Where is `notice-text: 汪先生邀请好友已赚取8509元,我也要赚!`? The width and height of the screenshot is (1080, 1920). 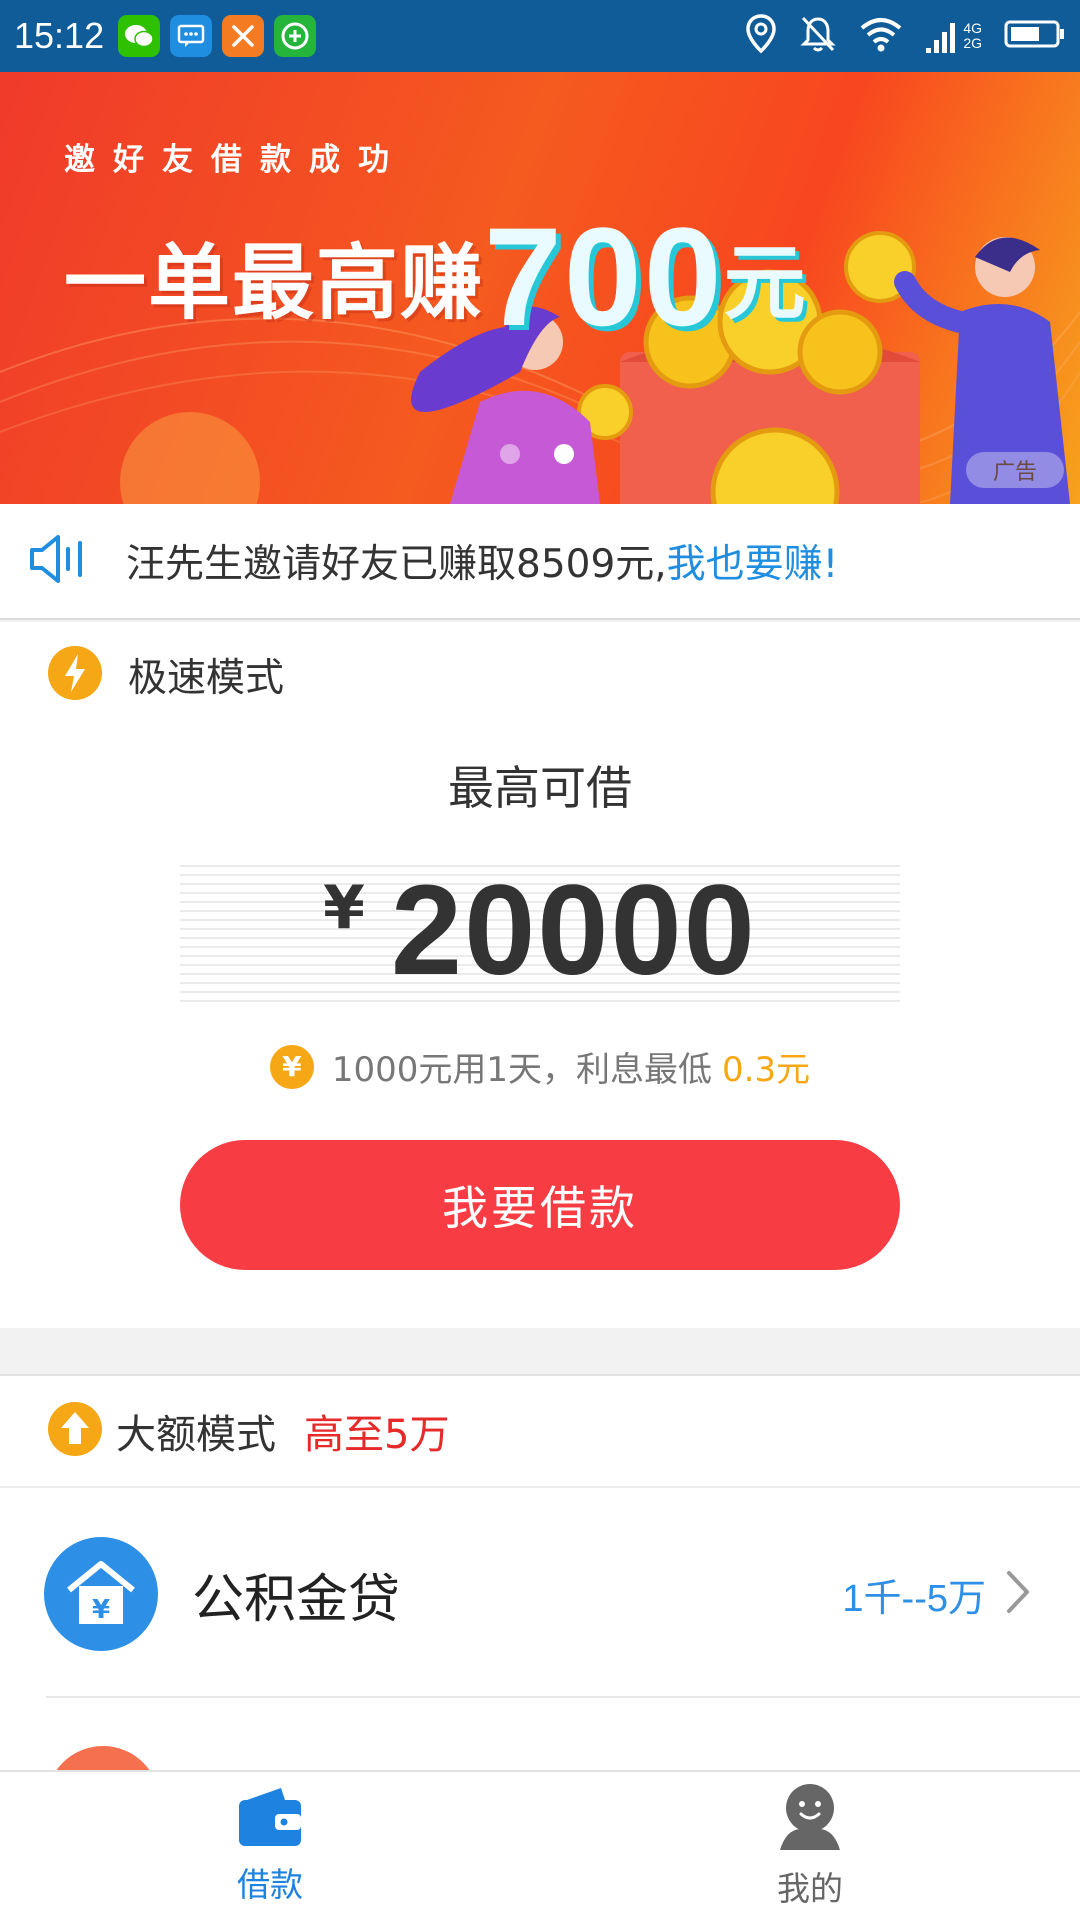
notice-text: 汪先生邀请好友已赚取8509元,我也要赚! is located at coordinates (482, 561).